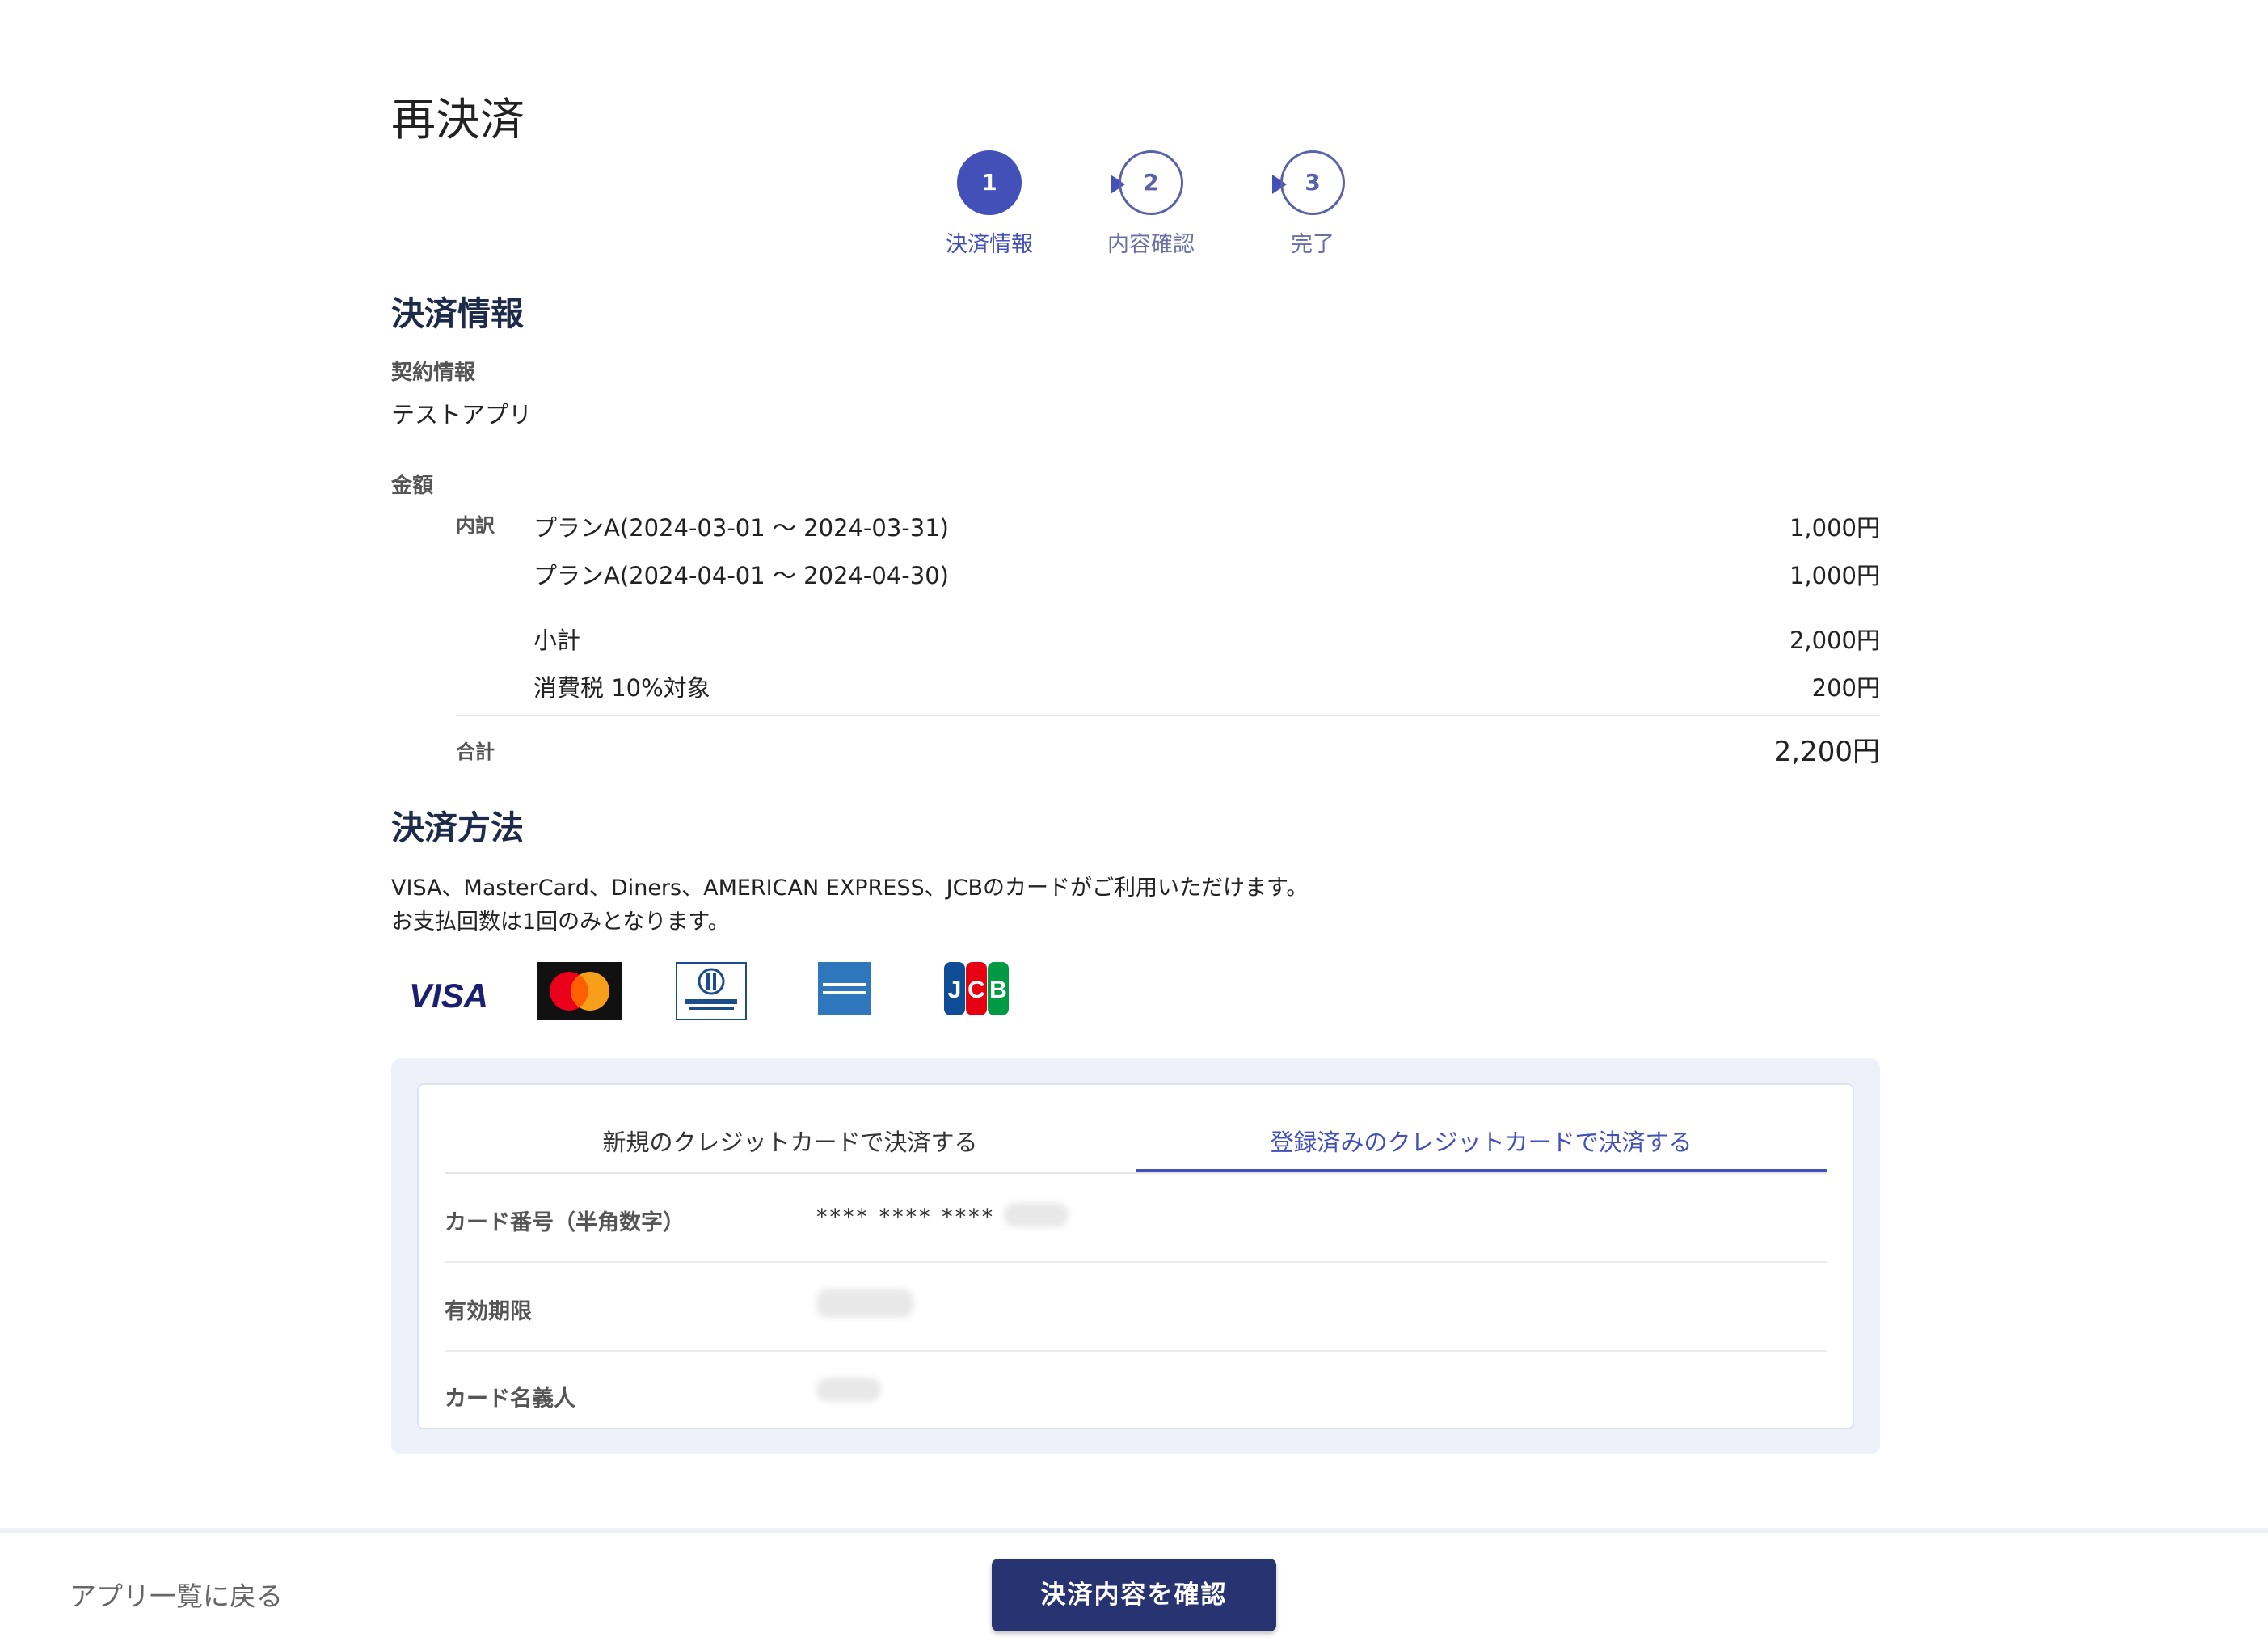  Describe the element at coordinates (1481, 1170) in the screenshot. I see `active-tab-indicator` at that location.